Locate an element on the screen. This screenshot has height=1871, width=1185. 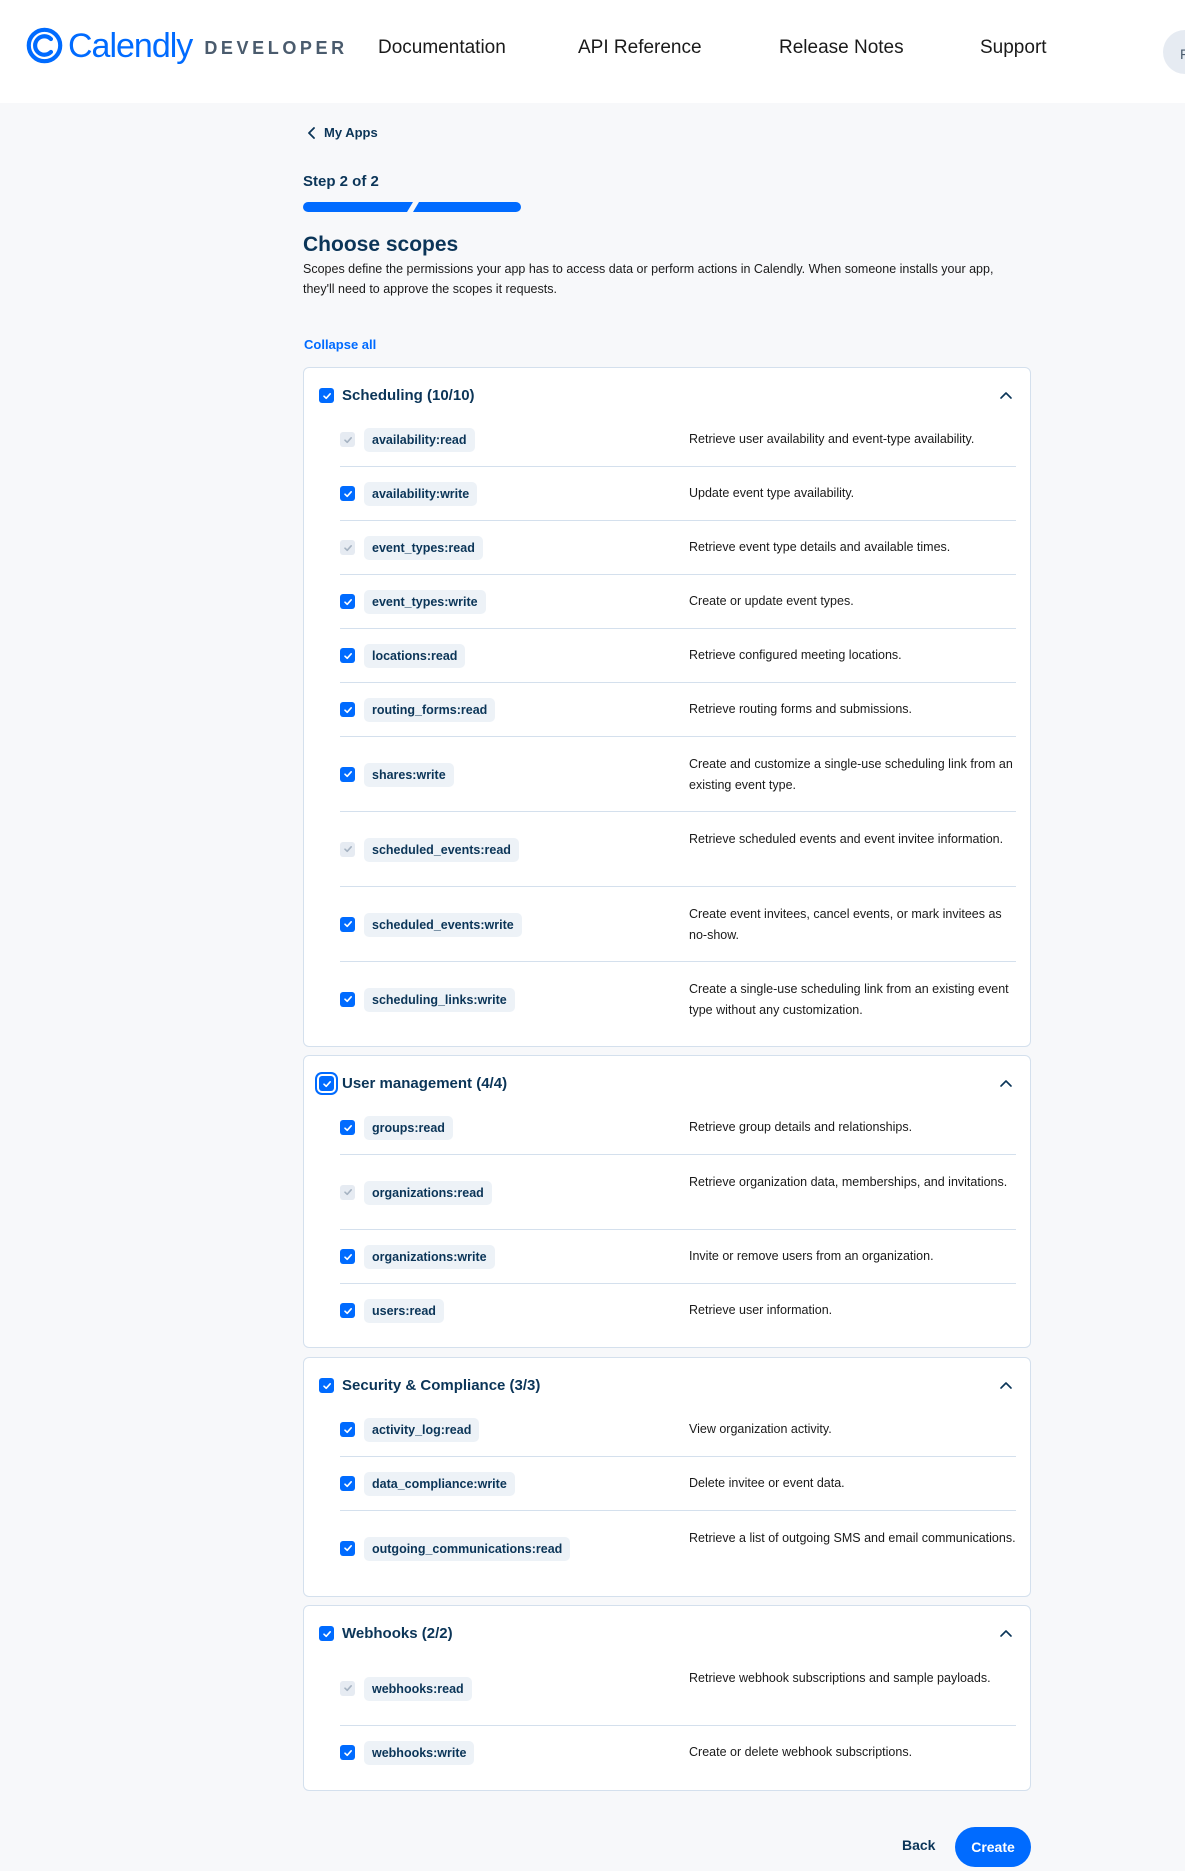
page-title: Choose scopes is located at coordinates (381, 244).